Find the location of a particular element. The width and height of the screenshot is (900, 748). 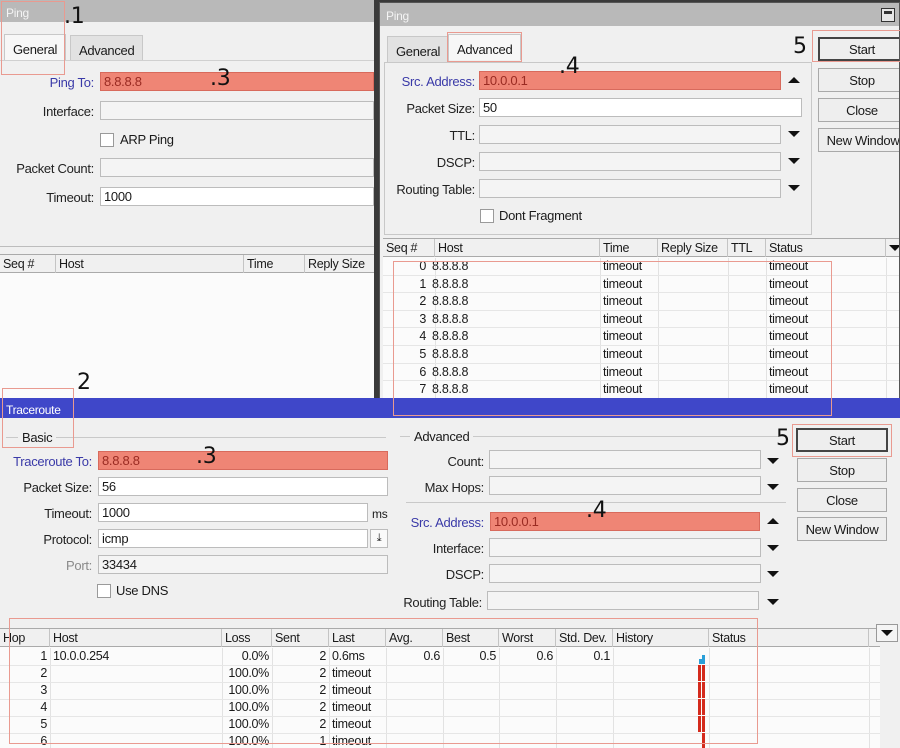

column-menu-button is located at coordinates (887, 633).